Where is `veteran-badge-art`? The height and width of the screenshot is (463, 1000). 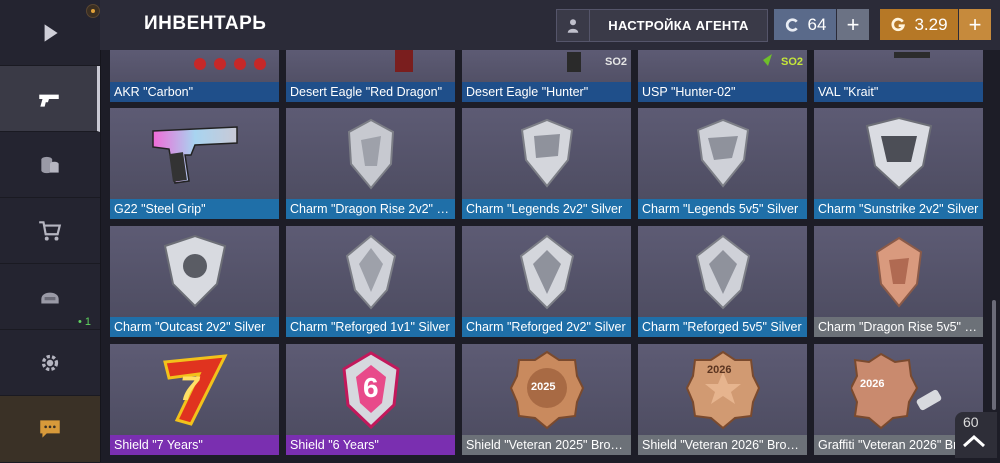
veteran-badge-art is located at coordinates (722, 389).